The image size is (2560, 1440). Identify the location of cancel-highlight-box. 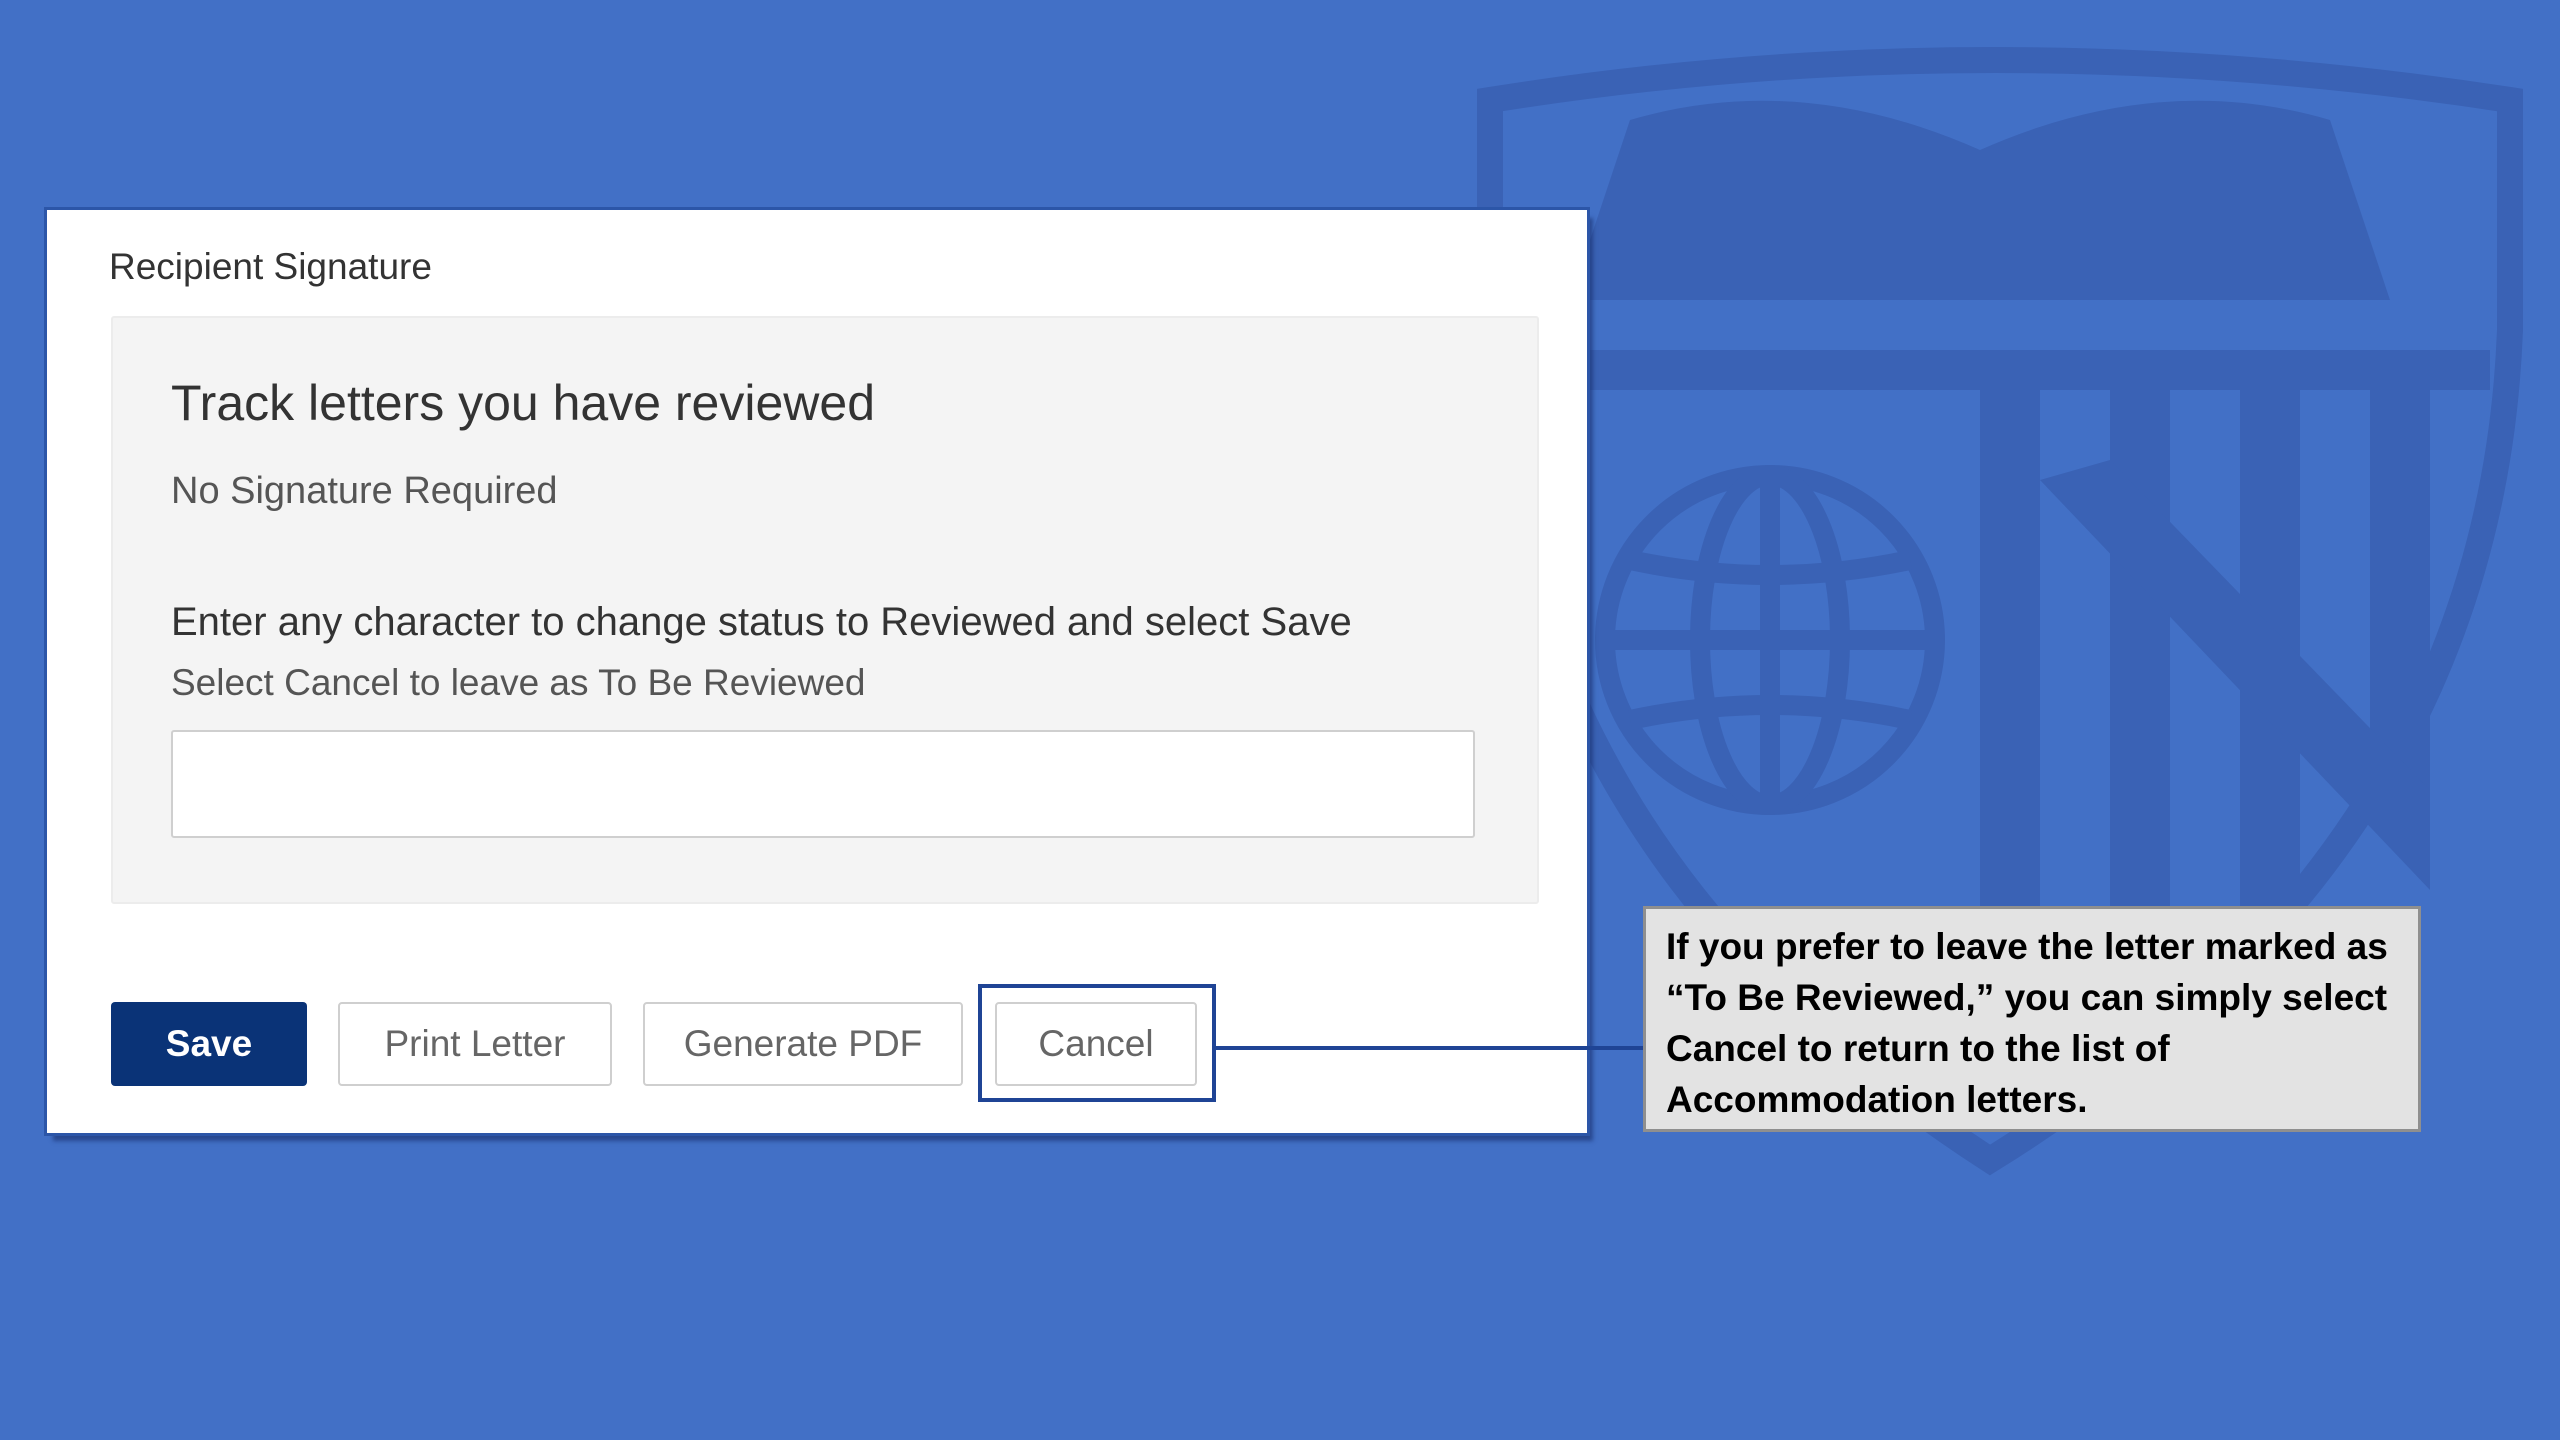
(1097, 1043).